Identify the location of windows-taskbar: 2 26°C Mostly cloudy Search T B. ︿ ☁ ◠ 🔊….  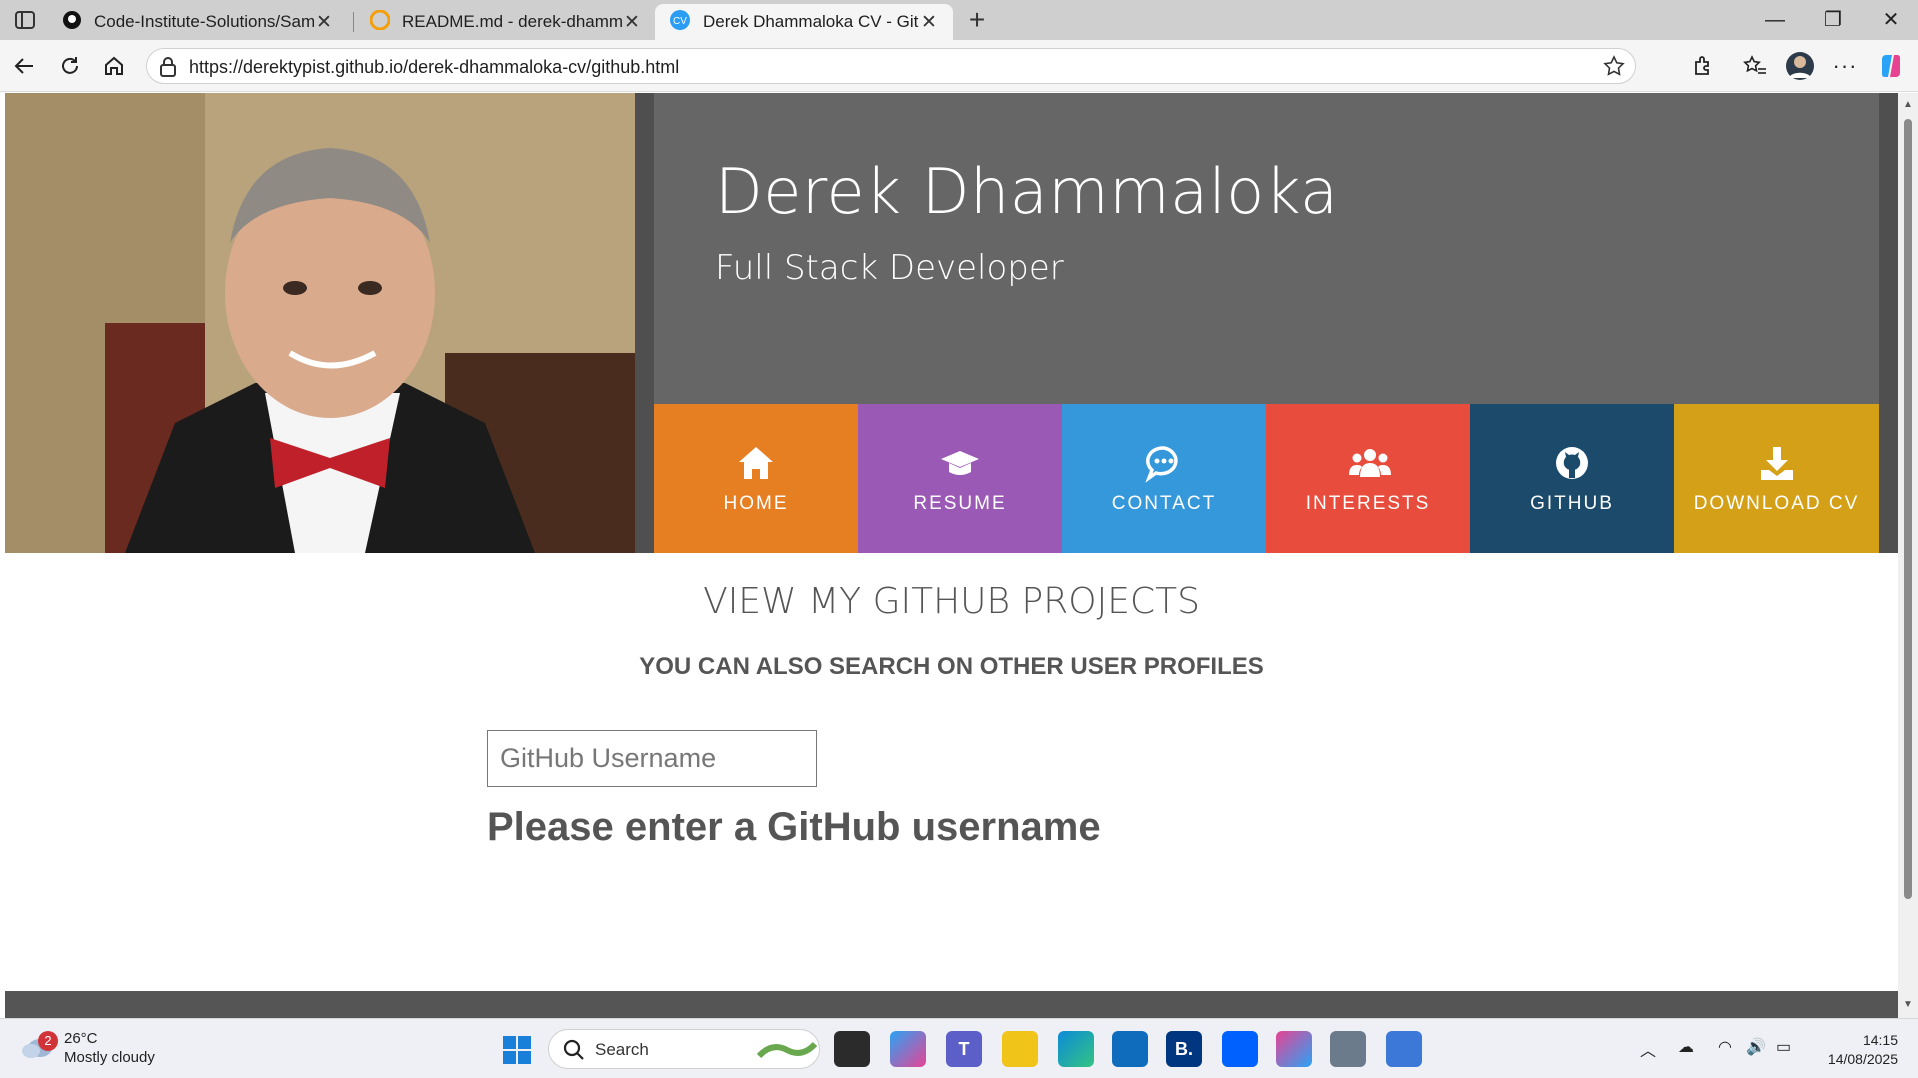
(959, 1048).